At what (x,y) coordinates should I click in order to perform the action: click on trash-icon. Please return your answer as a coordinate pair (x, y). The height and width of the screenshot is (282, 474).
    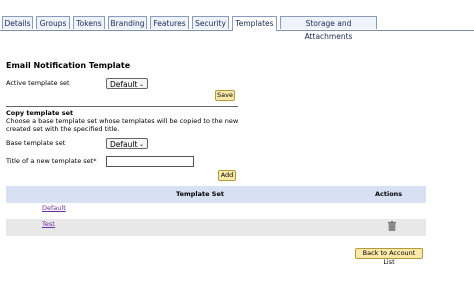
    Looking at the image, I should click on (392, 226).